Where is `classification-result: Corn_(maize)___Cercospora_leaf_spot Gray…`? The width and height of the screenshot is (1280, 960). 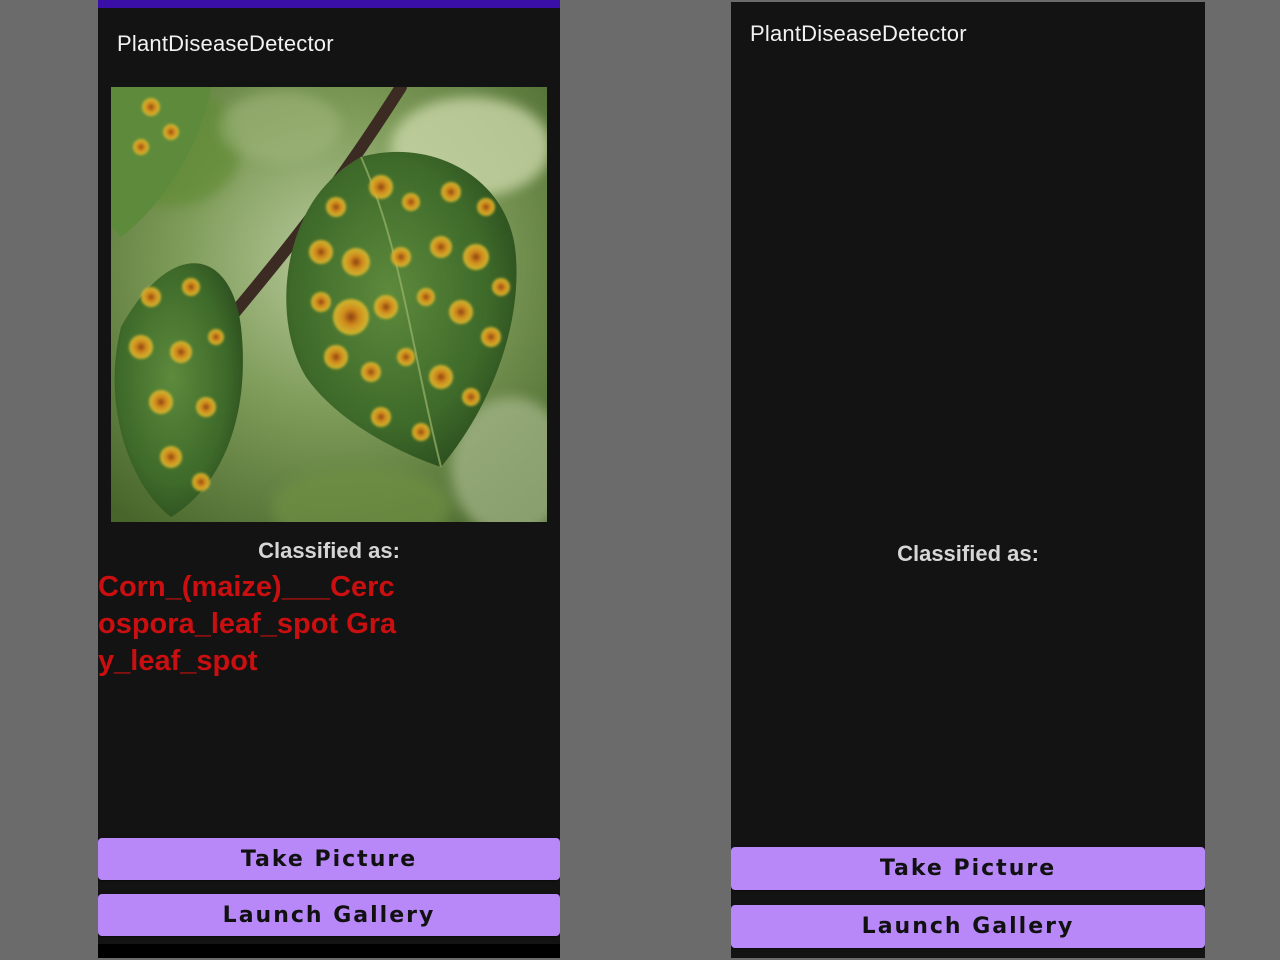
classification-result: Corn_(maize)___Cercospora_leaf_spot Gray… is located at coordinates (247, 624).